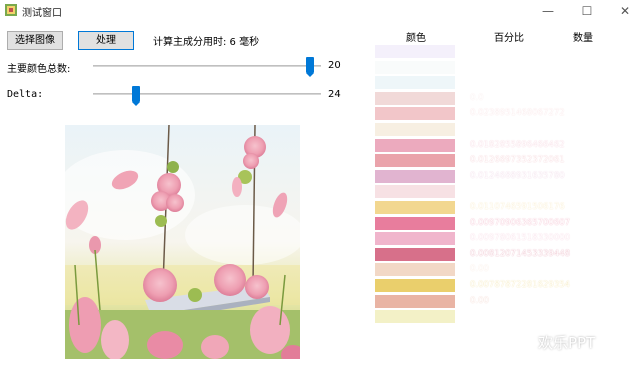  I want to click on window-title: 测试窗口, so click(42, 13).